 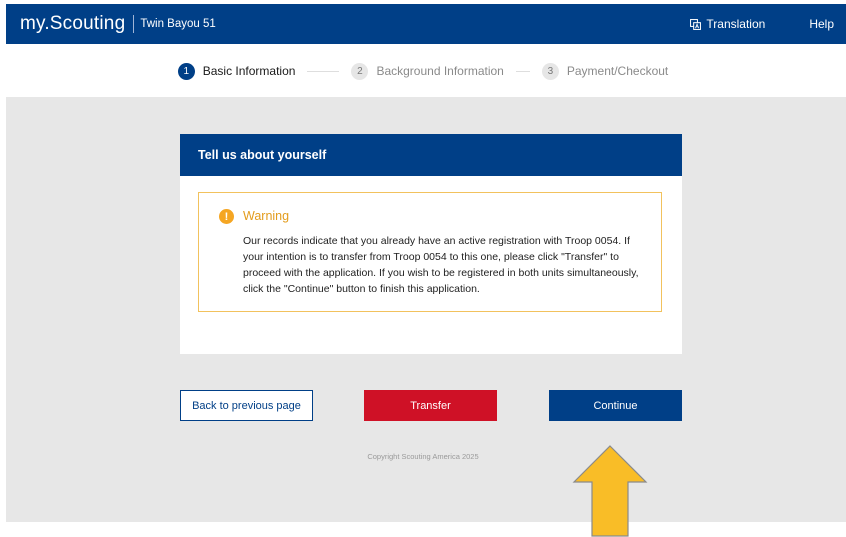 I want to click on step-number: 2, so click(x=360, y=71).